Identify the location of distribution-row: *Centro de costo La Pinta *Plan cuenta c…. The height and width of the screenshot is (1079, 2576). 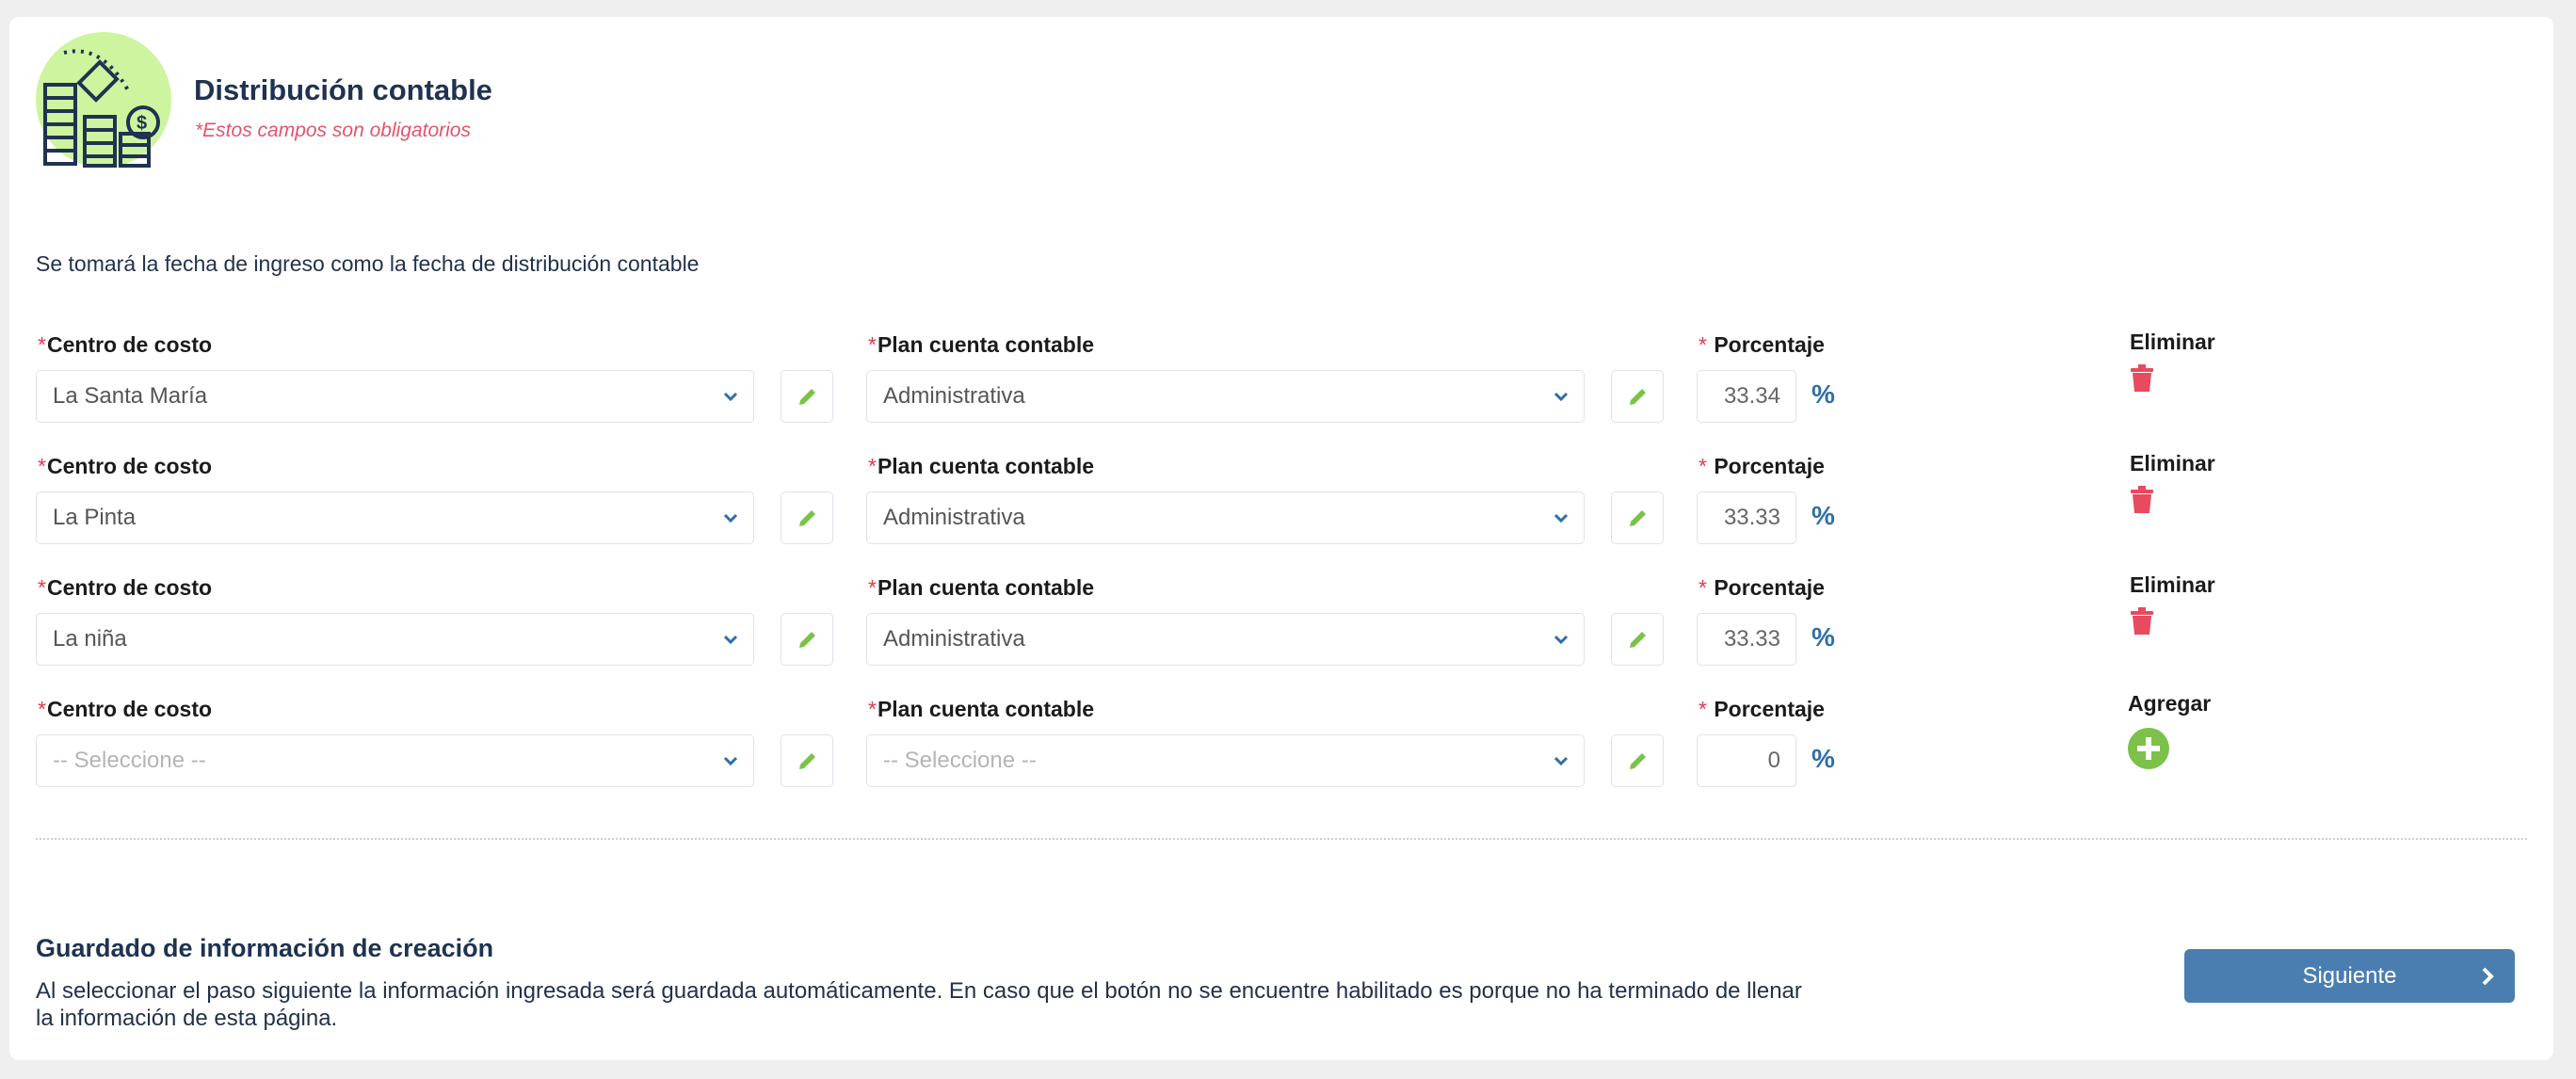
(1288, 510).